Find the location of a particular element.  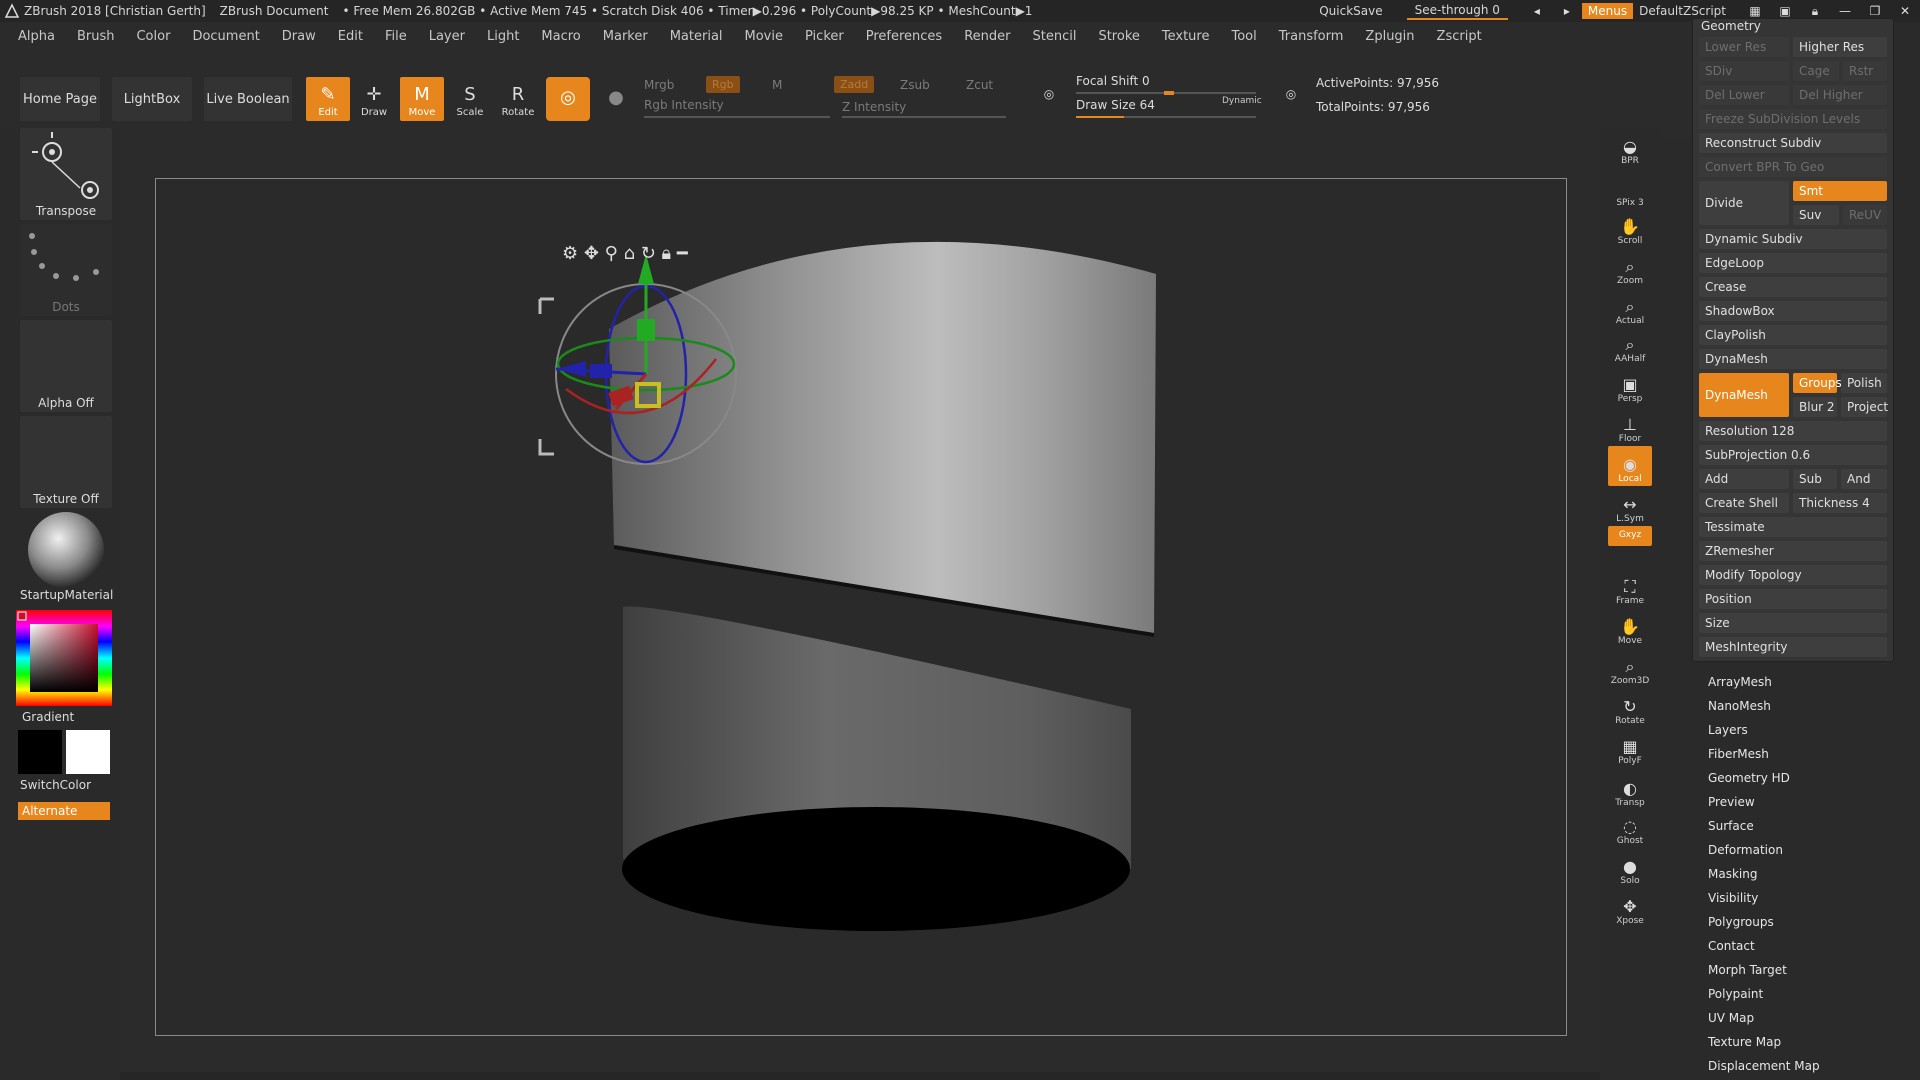

shelf-persp-button: ▣ Persp is located at coordinates (1630, 386).